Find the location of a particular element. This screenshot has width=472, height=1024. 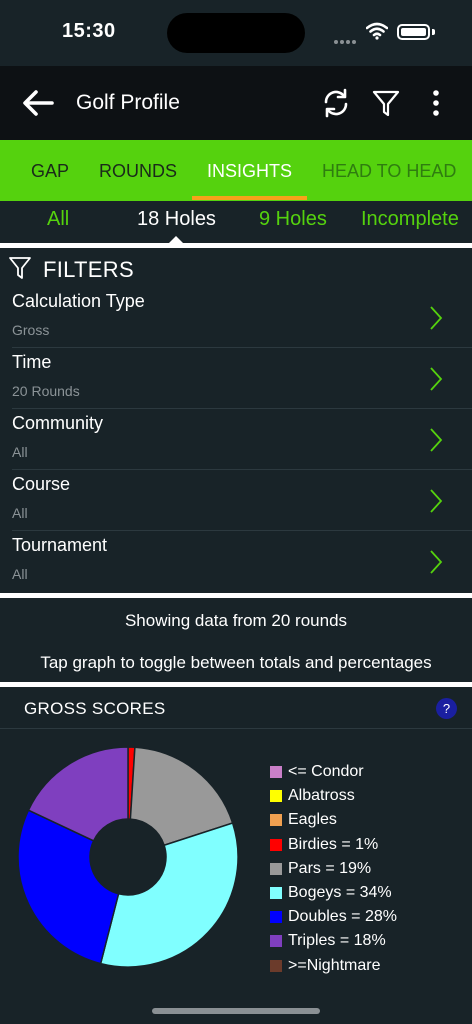

chart-header: GROSS SCORES ? is located at coordinates (236, 708).